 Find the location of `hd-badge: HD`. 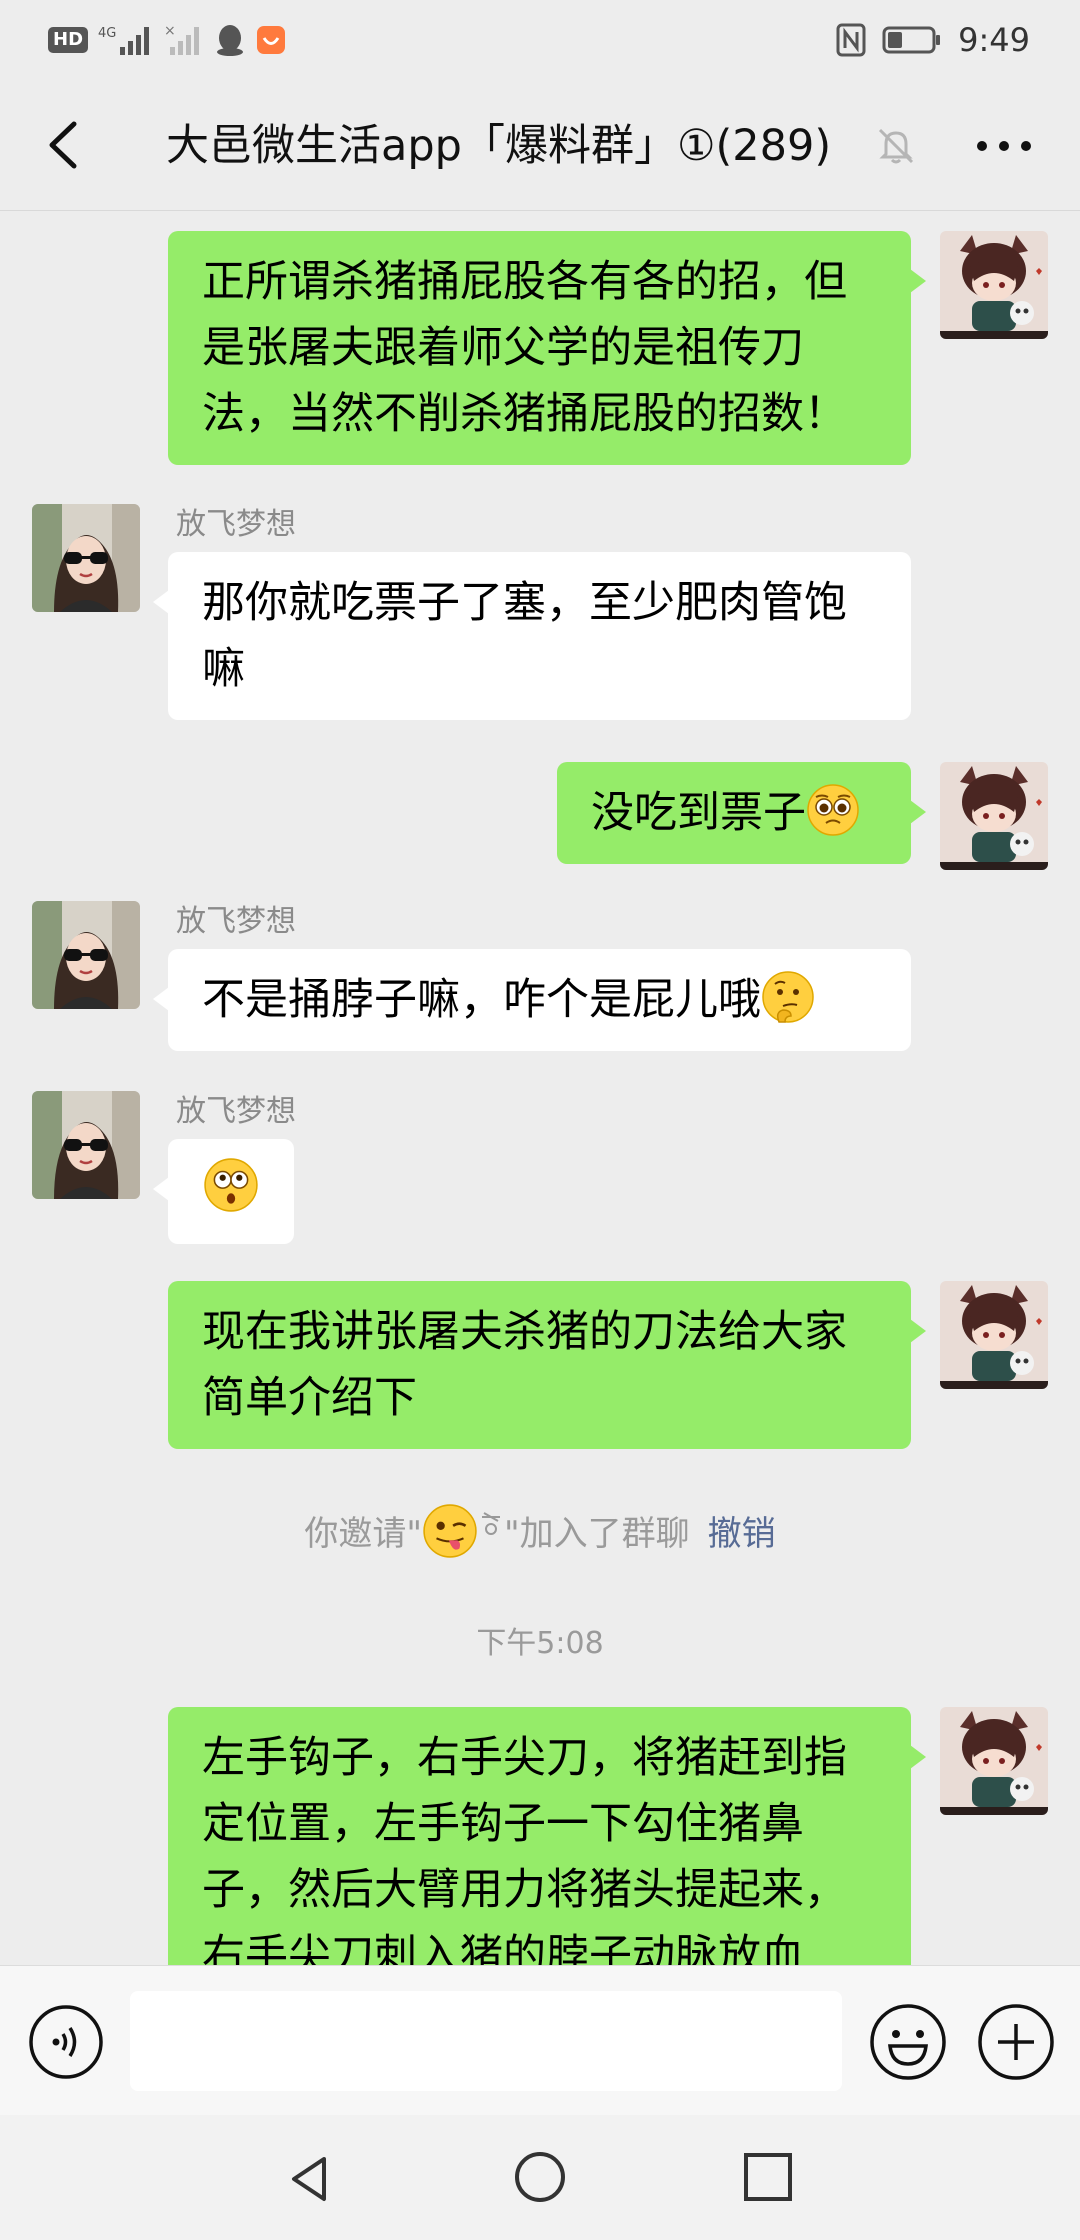

hd-badge: HD is located at coordinates (68, 40).